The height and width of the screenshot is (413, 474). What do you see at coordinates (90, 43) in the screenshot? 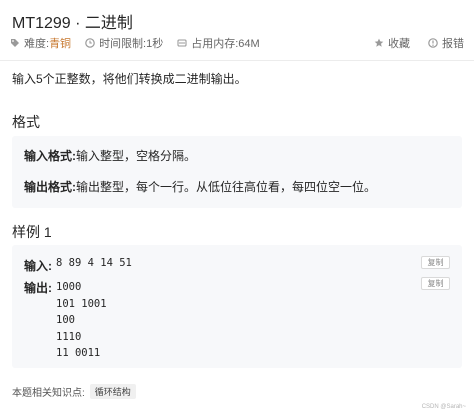
I see `clock-icon` at bounding box center [90, 43].